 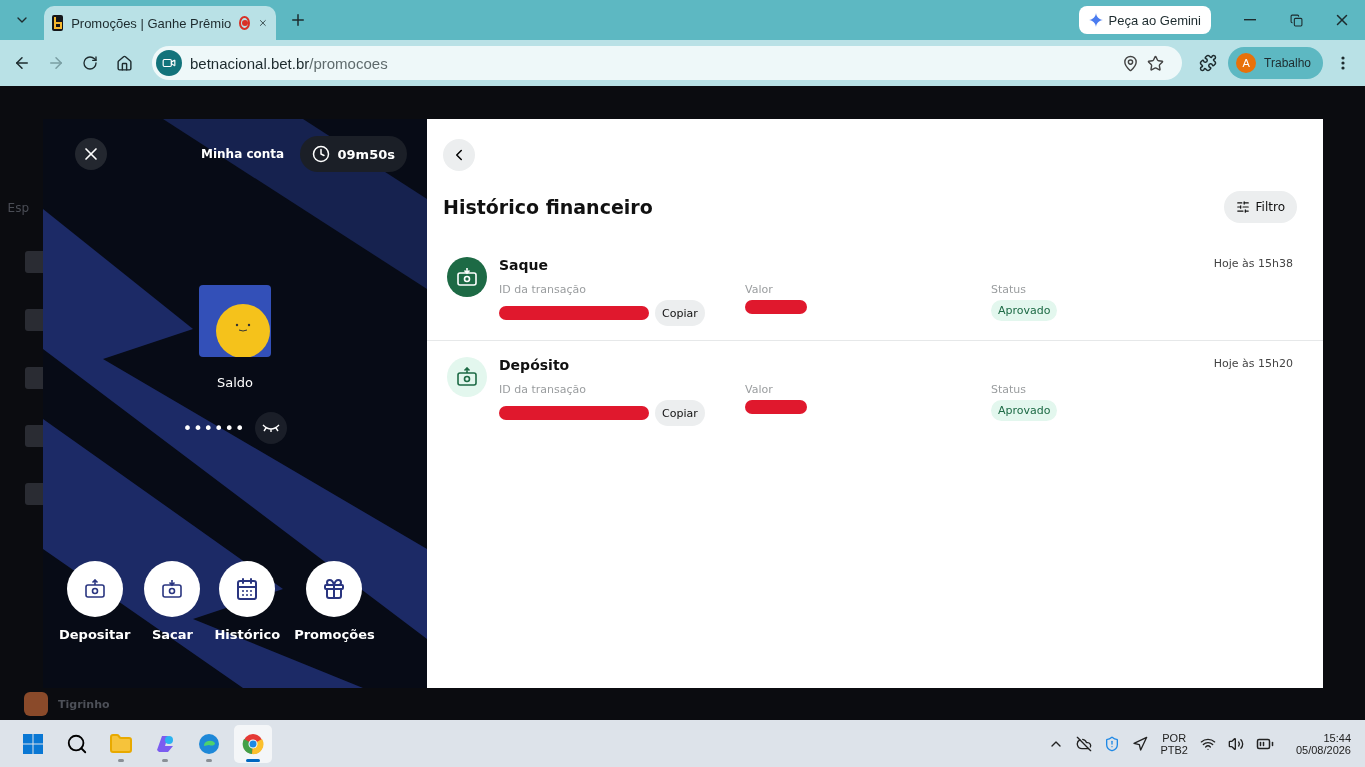 What do you see at coordinates (1343, 63) in the screenshot?
I see `menu-icon` at bounding box center [1343, 63].